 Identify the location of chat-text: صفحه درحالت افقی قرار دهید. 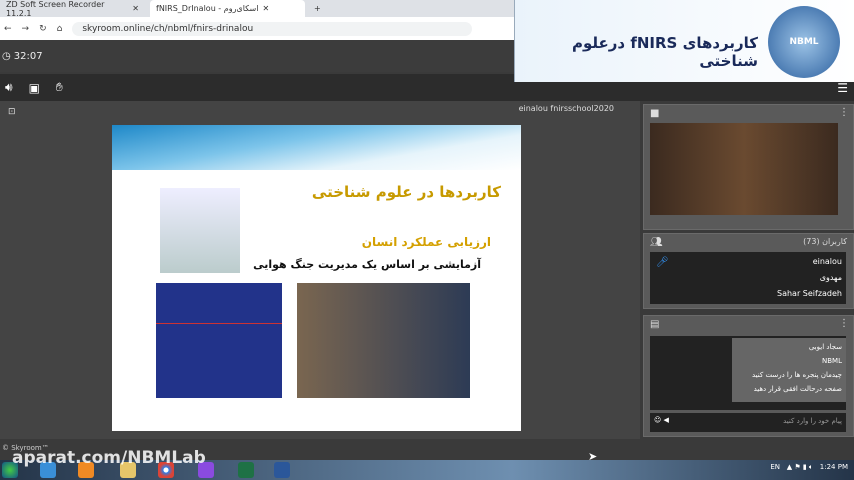
(797, 389).